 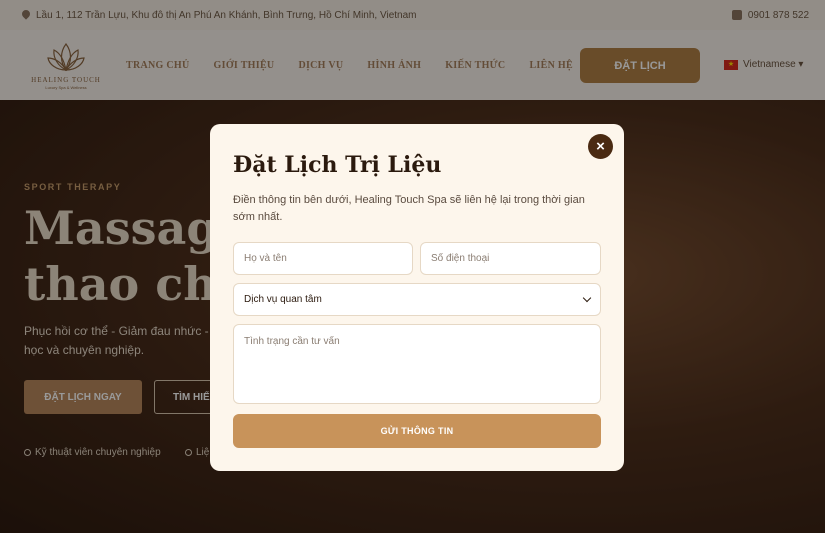 I want to click on close-icon: ×, so click(x=600, y=146).